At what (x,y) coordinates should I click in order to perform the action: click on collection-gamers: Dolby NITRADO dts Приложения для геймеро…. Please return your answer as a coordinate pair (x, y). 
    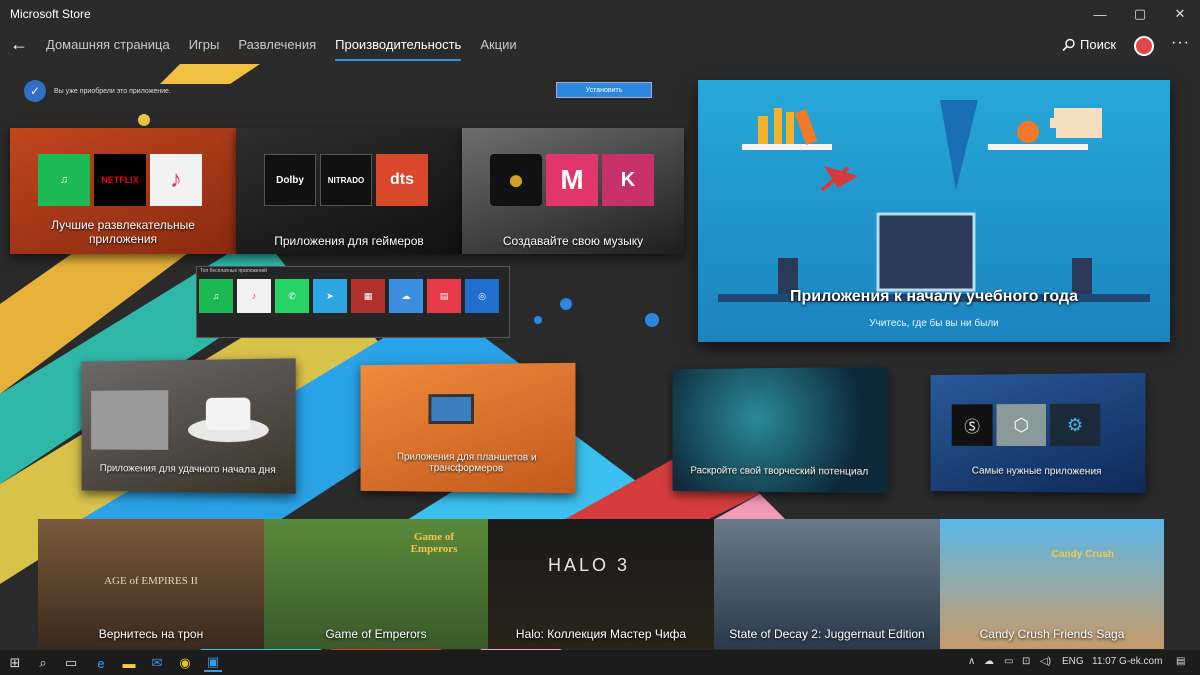
    Looking at the image, I should click on (349, 191).